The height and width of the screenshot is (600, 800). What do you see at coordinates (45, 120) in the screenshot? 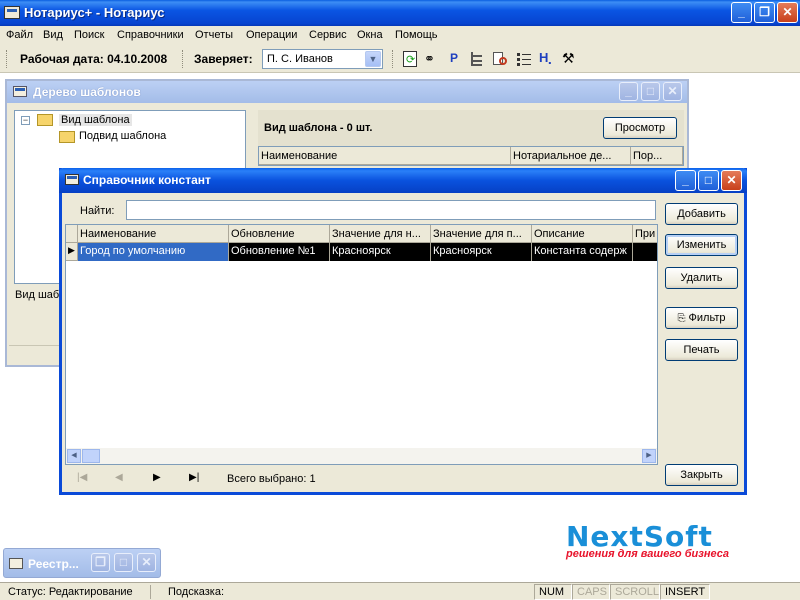
I see `folder-open-icon` at bounding box center [45, 120].